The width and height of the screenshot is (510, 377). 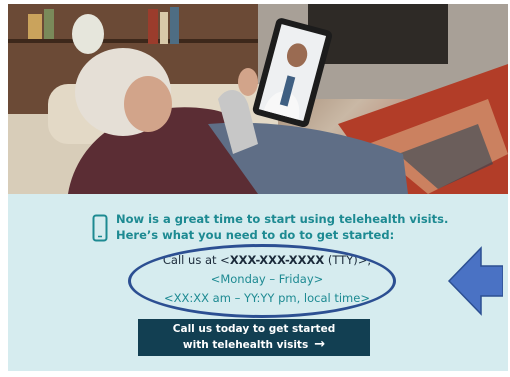 I want to click on phone-number: XXX-XXX-XXXX, so click(x=277, y=260).